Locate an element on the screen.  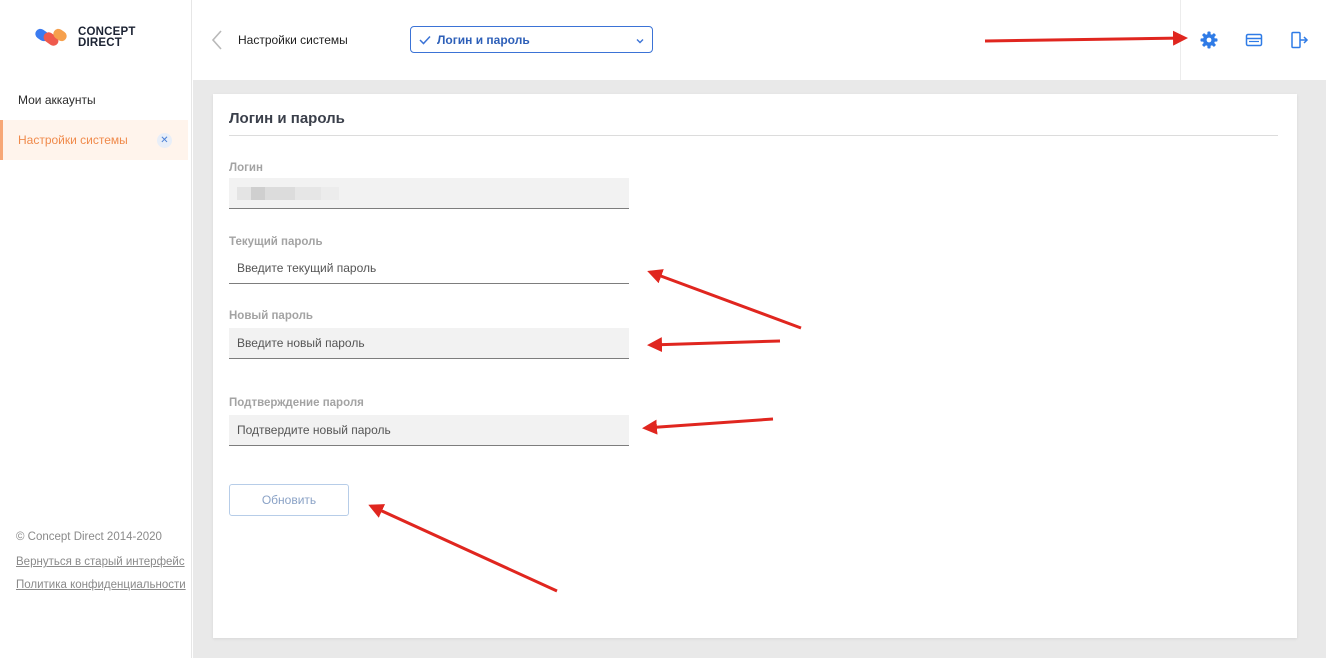
wallet-icon is located at coordinates (1254, 40).